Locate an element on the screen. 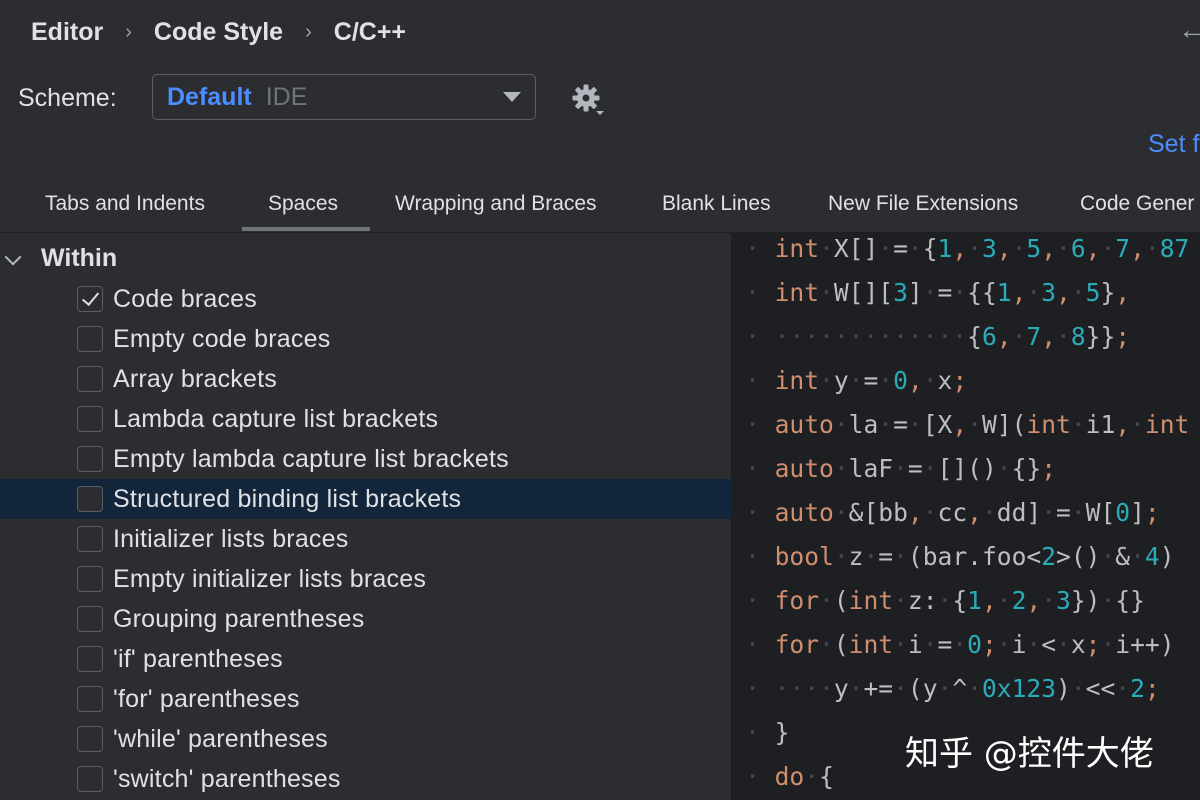  option-label: Empty code braces is located at coordinates (222, 339).